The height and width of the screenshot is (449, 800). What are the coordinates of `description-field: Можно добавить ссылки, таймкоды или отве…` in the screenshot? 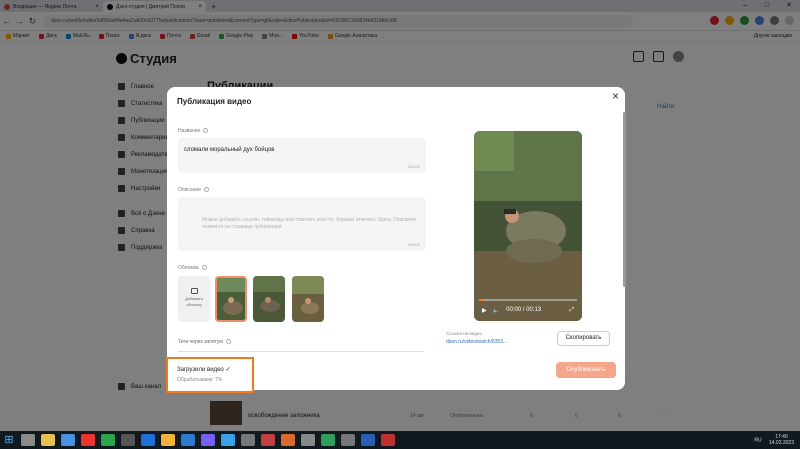 It's located at (302, 224).